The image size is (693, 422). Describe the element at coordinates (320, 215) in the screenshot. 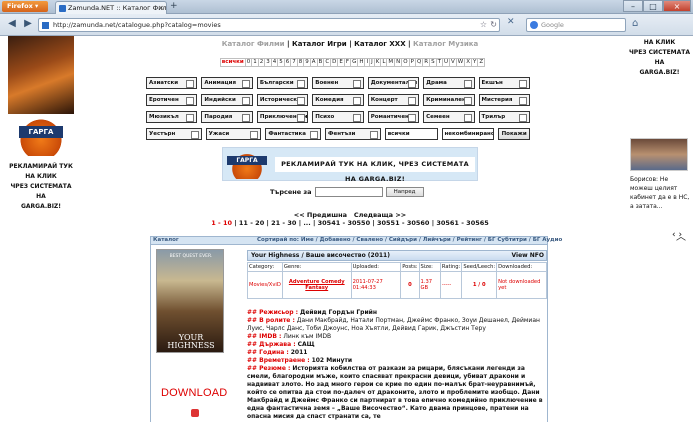

I see `prev-page-link: << Предишна` at that location.